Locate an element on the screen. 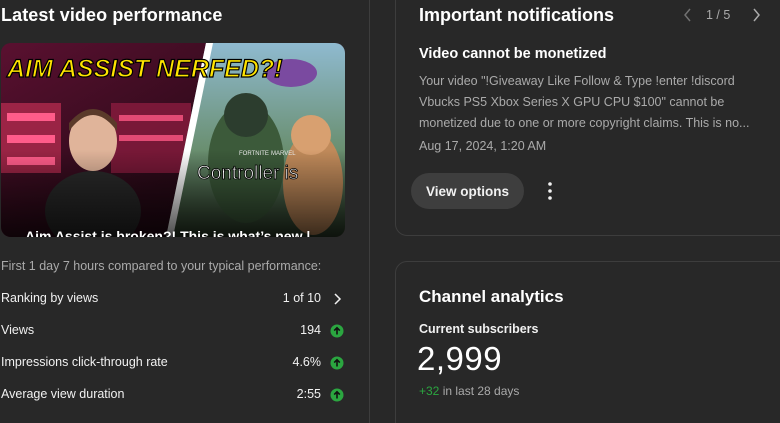  metric-label: Impressions click-through rate is located at coordinates (84, 362).